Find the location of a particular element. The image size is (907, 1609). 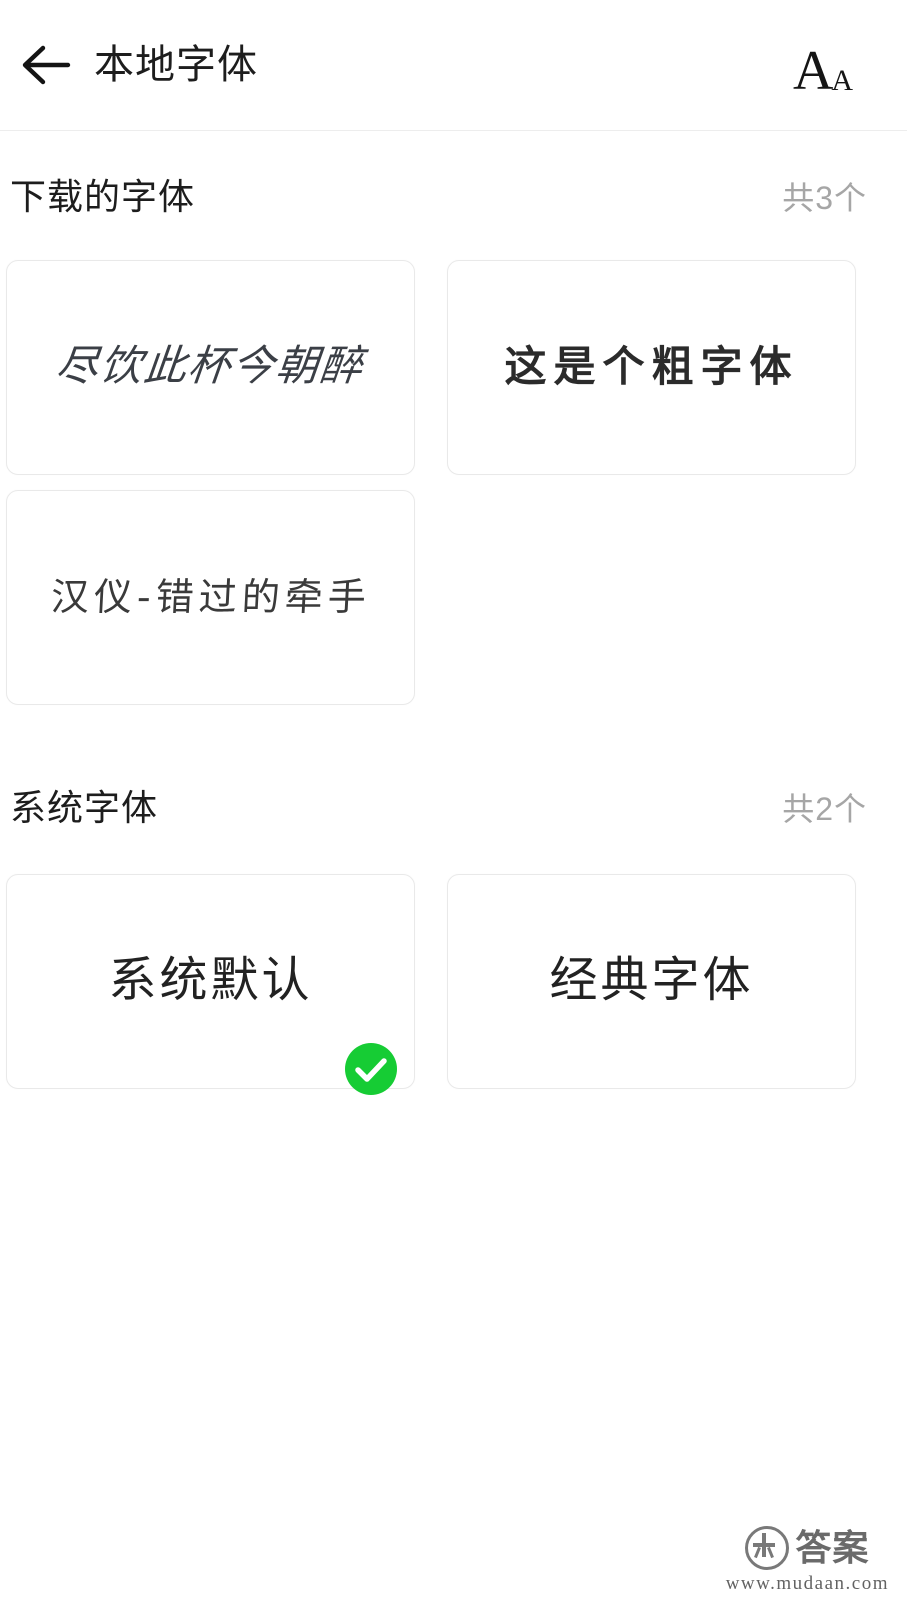

watermark: 答案 www.mudaan.com is located at coordinates (807, 1560).